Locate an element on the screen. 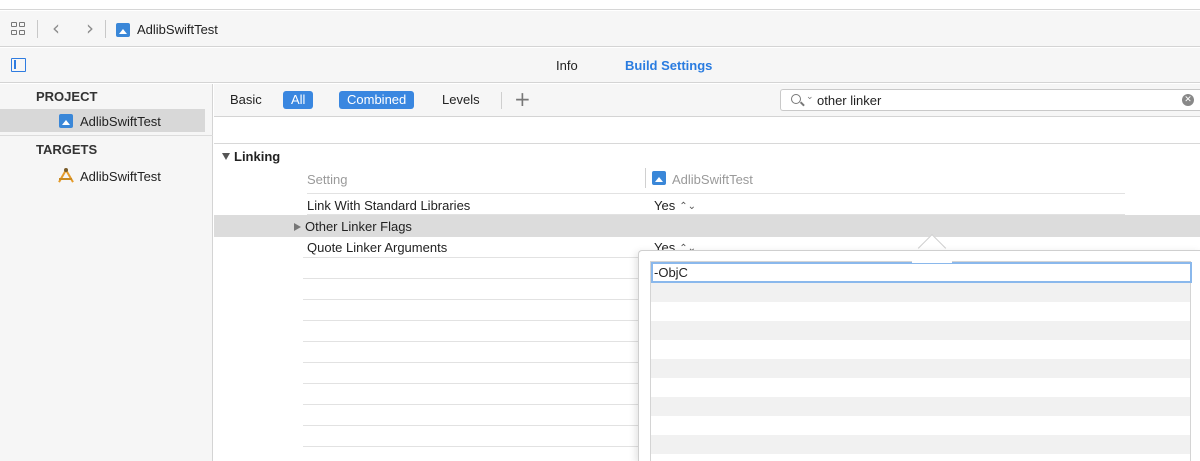  search-field: ⌄ ✕ is located at coordinates (990, 100).